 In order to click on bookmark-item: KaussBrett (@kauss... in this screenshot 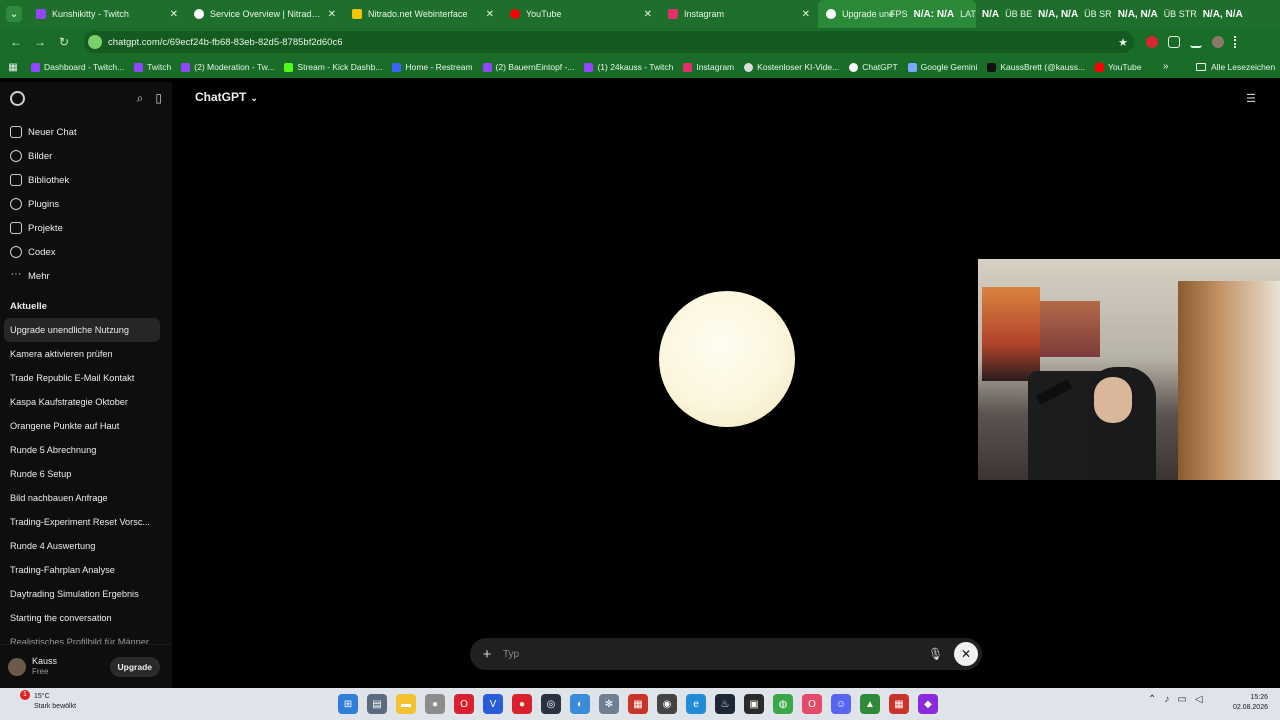, I will do `click(1036, 67)`.